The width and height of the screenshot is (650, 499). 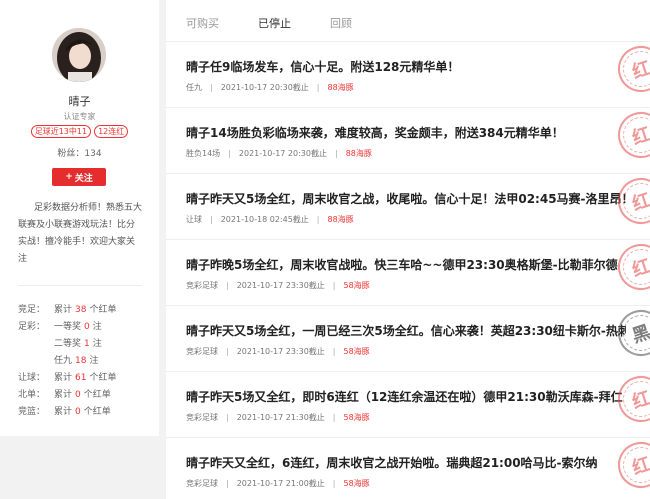 I want to click on plan-title: 晴子14场胜负彩临场来袭，难度较高，奖金颇丰，附送384元精华单！, so click(x=406, y=132).